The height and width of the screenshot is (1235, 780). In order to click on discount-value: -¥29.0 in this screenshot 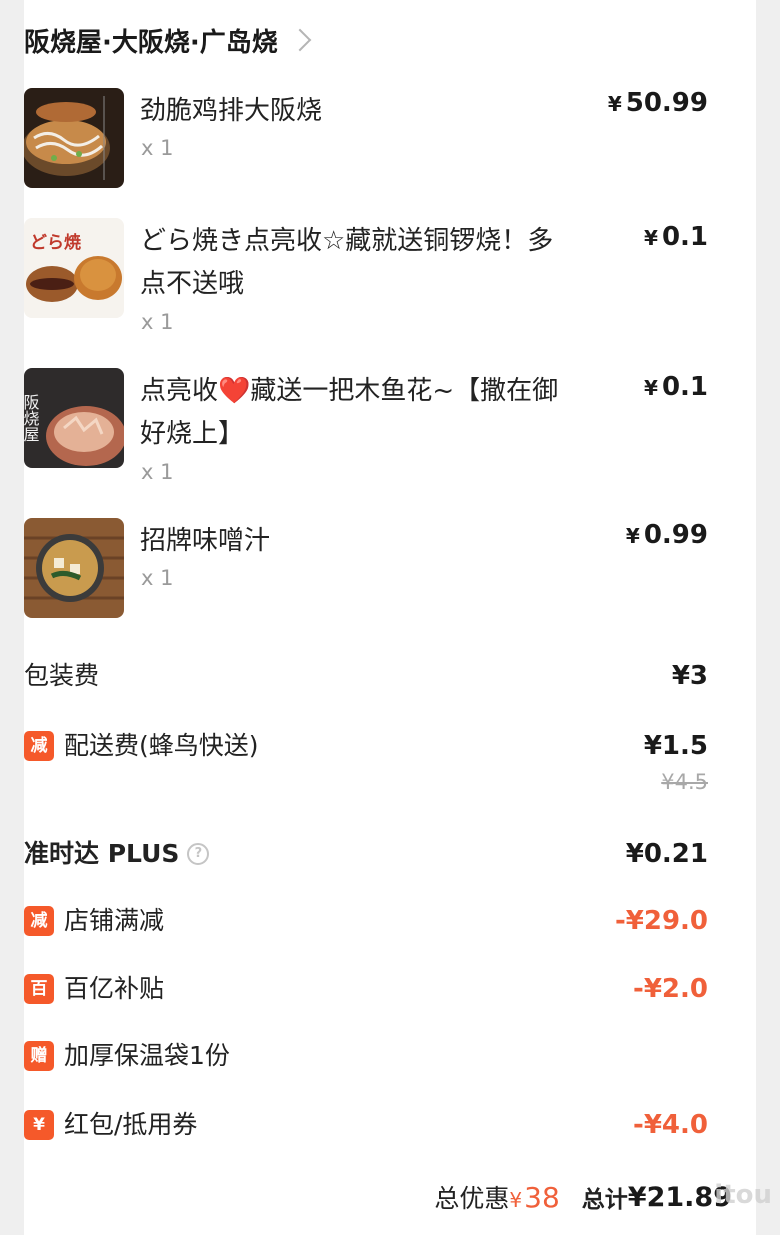, I will do `click(661, 921)`.